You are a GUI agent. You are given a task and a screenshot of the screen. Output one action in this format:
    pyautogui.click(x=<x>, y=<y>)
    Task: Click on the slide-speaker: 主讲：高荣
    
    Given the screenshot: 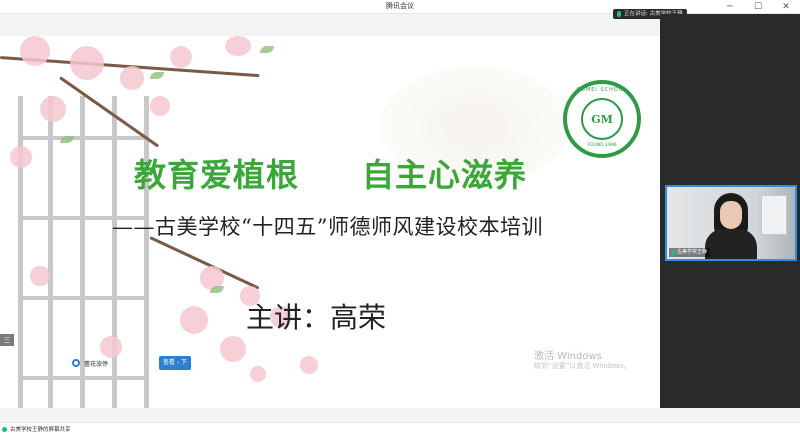 What is the action you would take?
    pyautogui.click(x=316, y=317)
    